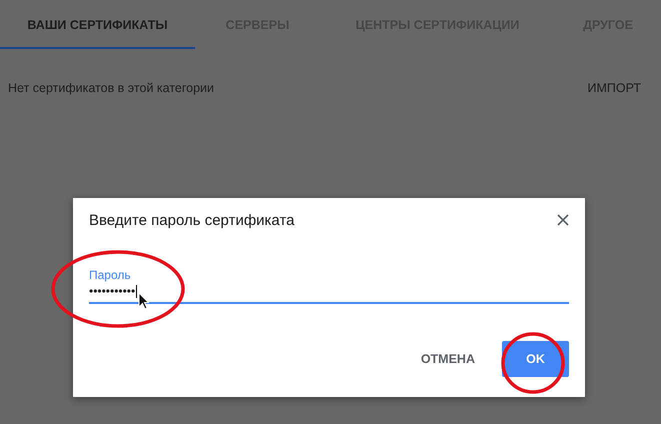  What do you see at coordinates (329, 286) in the screenshot?
I see `password-field: Пароль •••••••••••` at bounding box center [329, 286].